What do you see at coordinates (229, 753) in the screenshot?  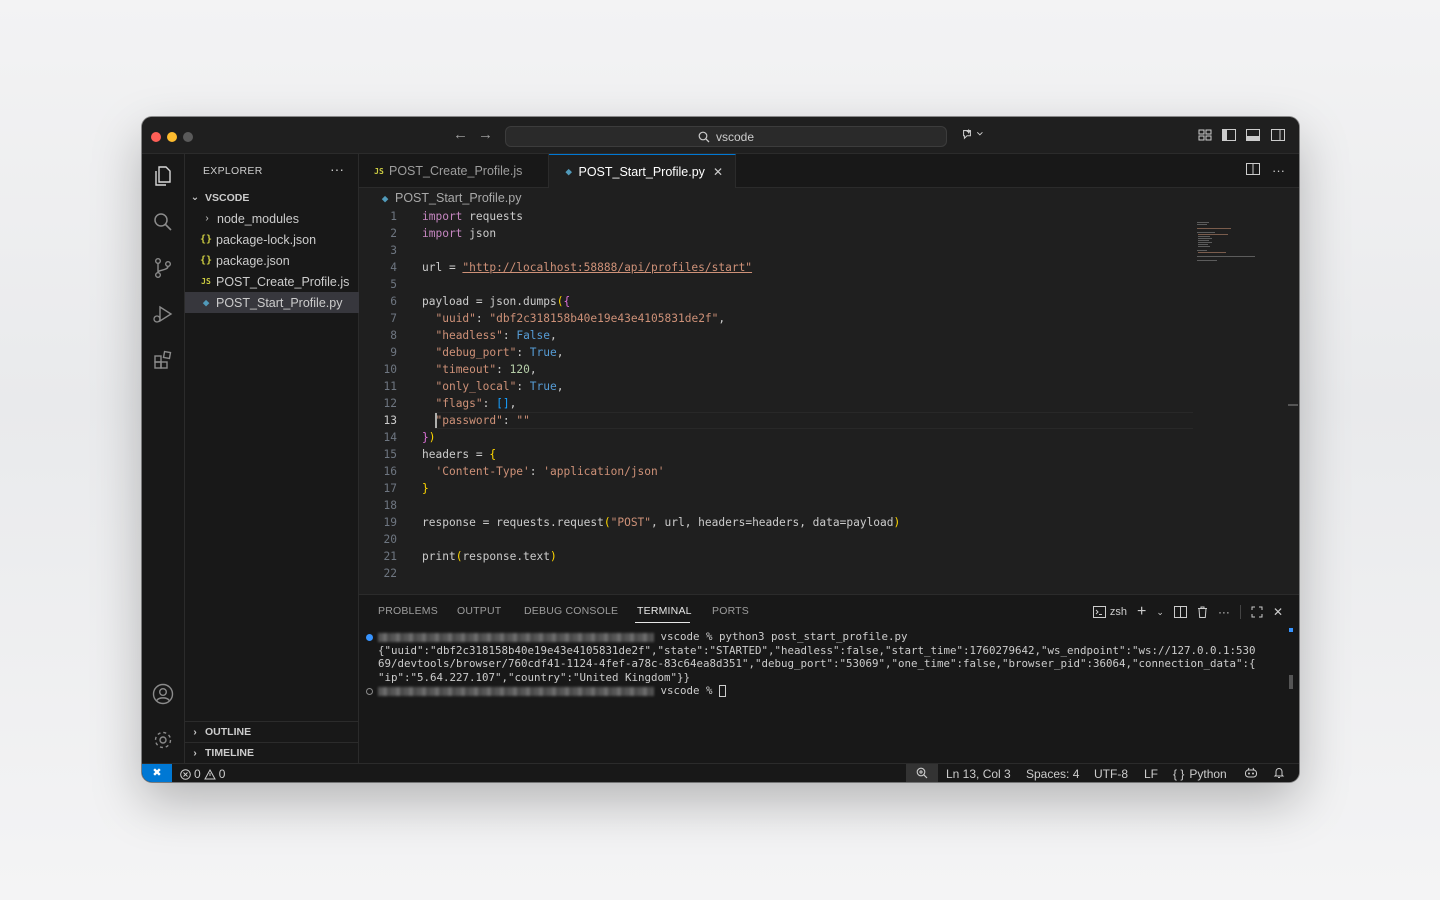 I see `timeline-label: TIMELINE` at bounding box center [229, 753].